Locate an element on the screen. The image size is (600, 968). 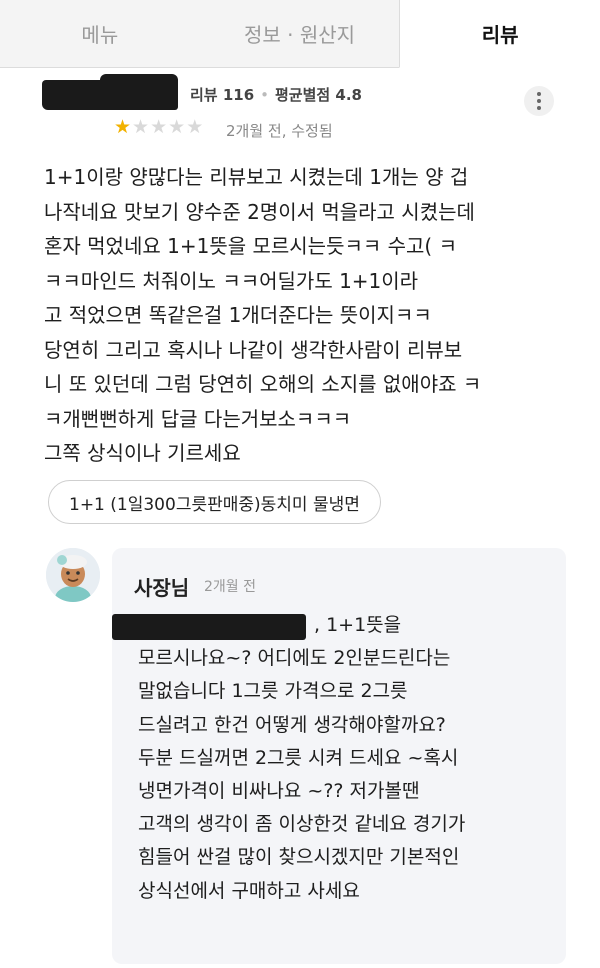
tab-menu: 메뉴 is located at coordinates (100, 33).